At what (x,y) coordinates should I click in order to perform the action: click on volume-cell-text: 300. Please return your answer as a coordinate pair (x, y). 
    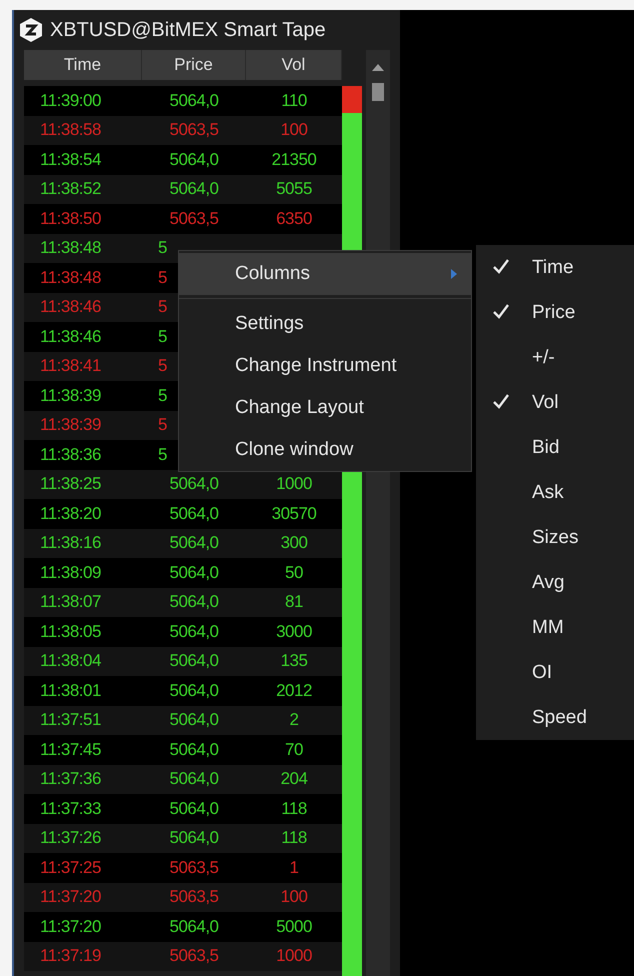
    Looking at the image, I should click on (294, 543).